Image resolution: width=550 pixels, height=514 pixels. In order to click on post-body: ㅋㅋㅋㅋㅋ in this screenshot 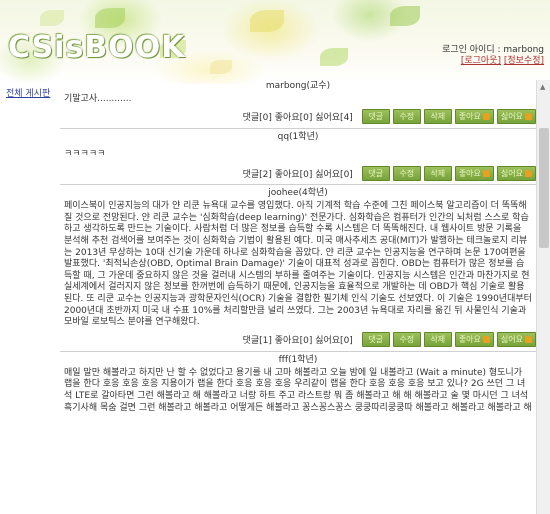, I will do `click(85, 153)`.